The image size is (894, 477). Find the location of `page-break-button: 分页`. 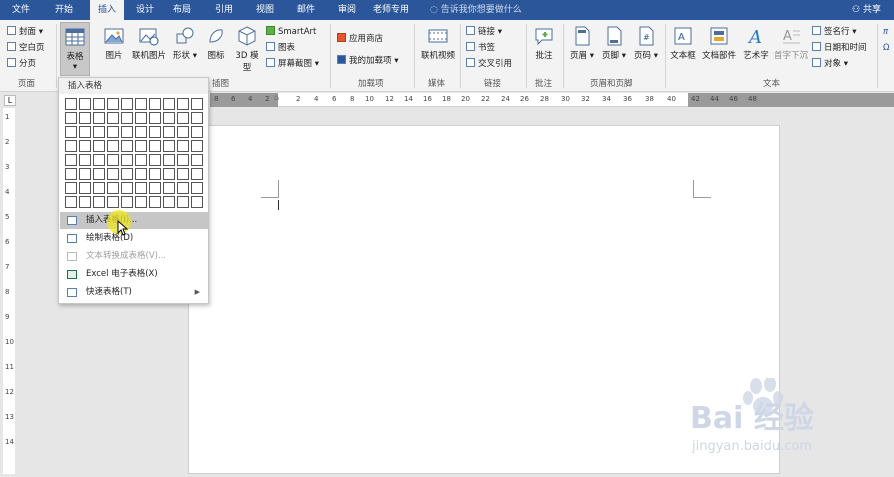

page-break-button: 分页 is located at coordinates (21, 64).